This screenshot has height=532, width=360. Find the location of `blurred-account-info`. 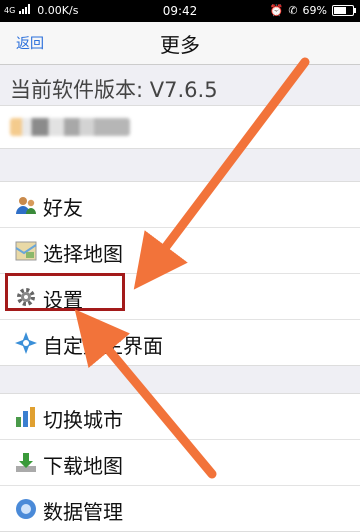

blurred-account-info is located at coordinates (70, 127).